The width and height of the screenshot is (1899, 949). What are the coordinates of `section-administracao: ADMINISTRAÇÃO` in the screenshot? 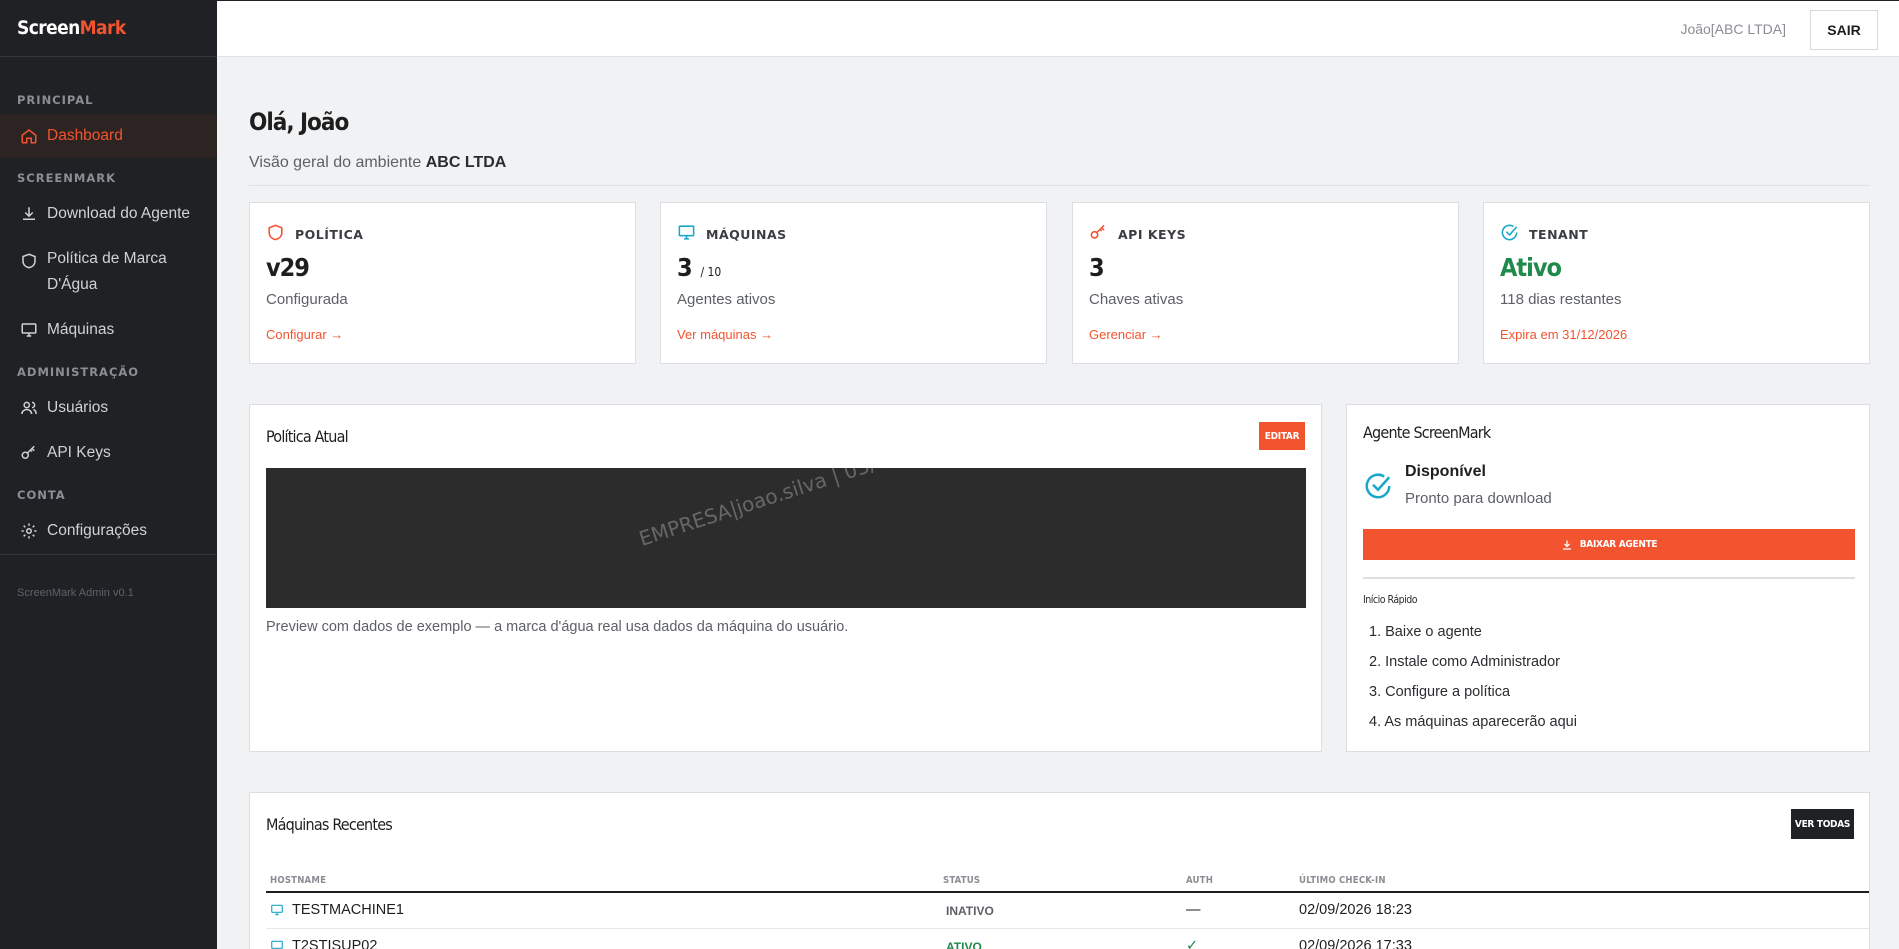 It's located at (78, 372).